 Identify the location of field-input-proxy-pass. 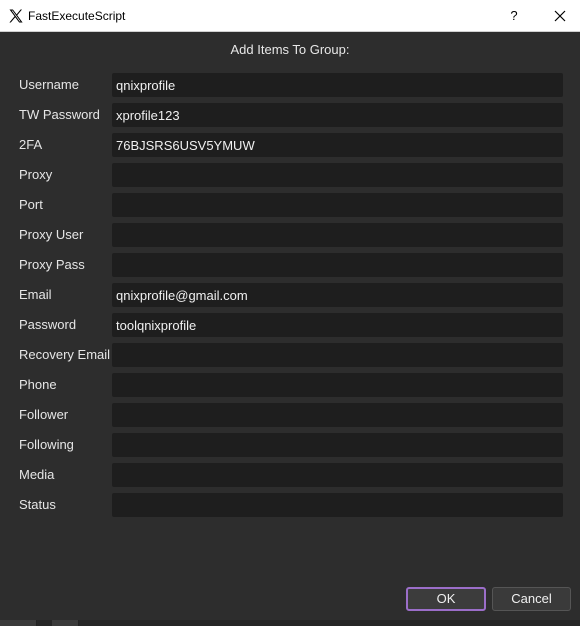
(337, 265).